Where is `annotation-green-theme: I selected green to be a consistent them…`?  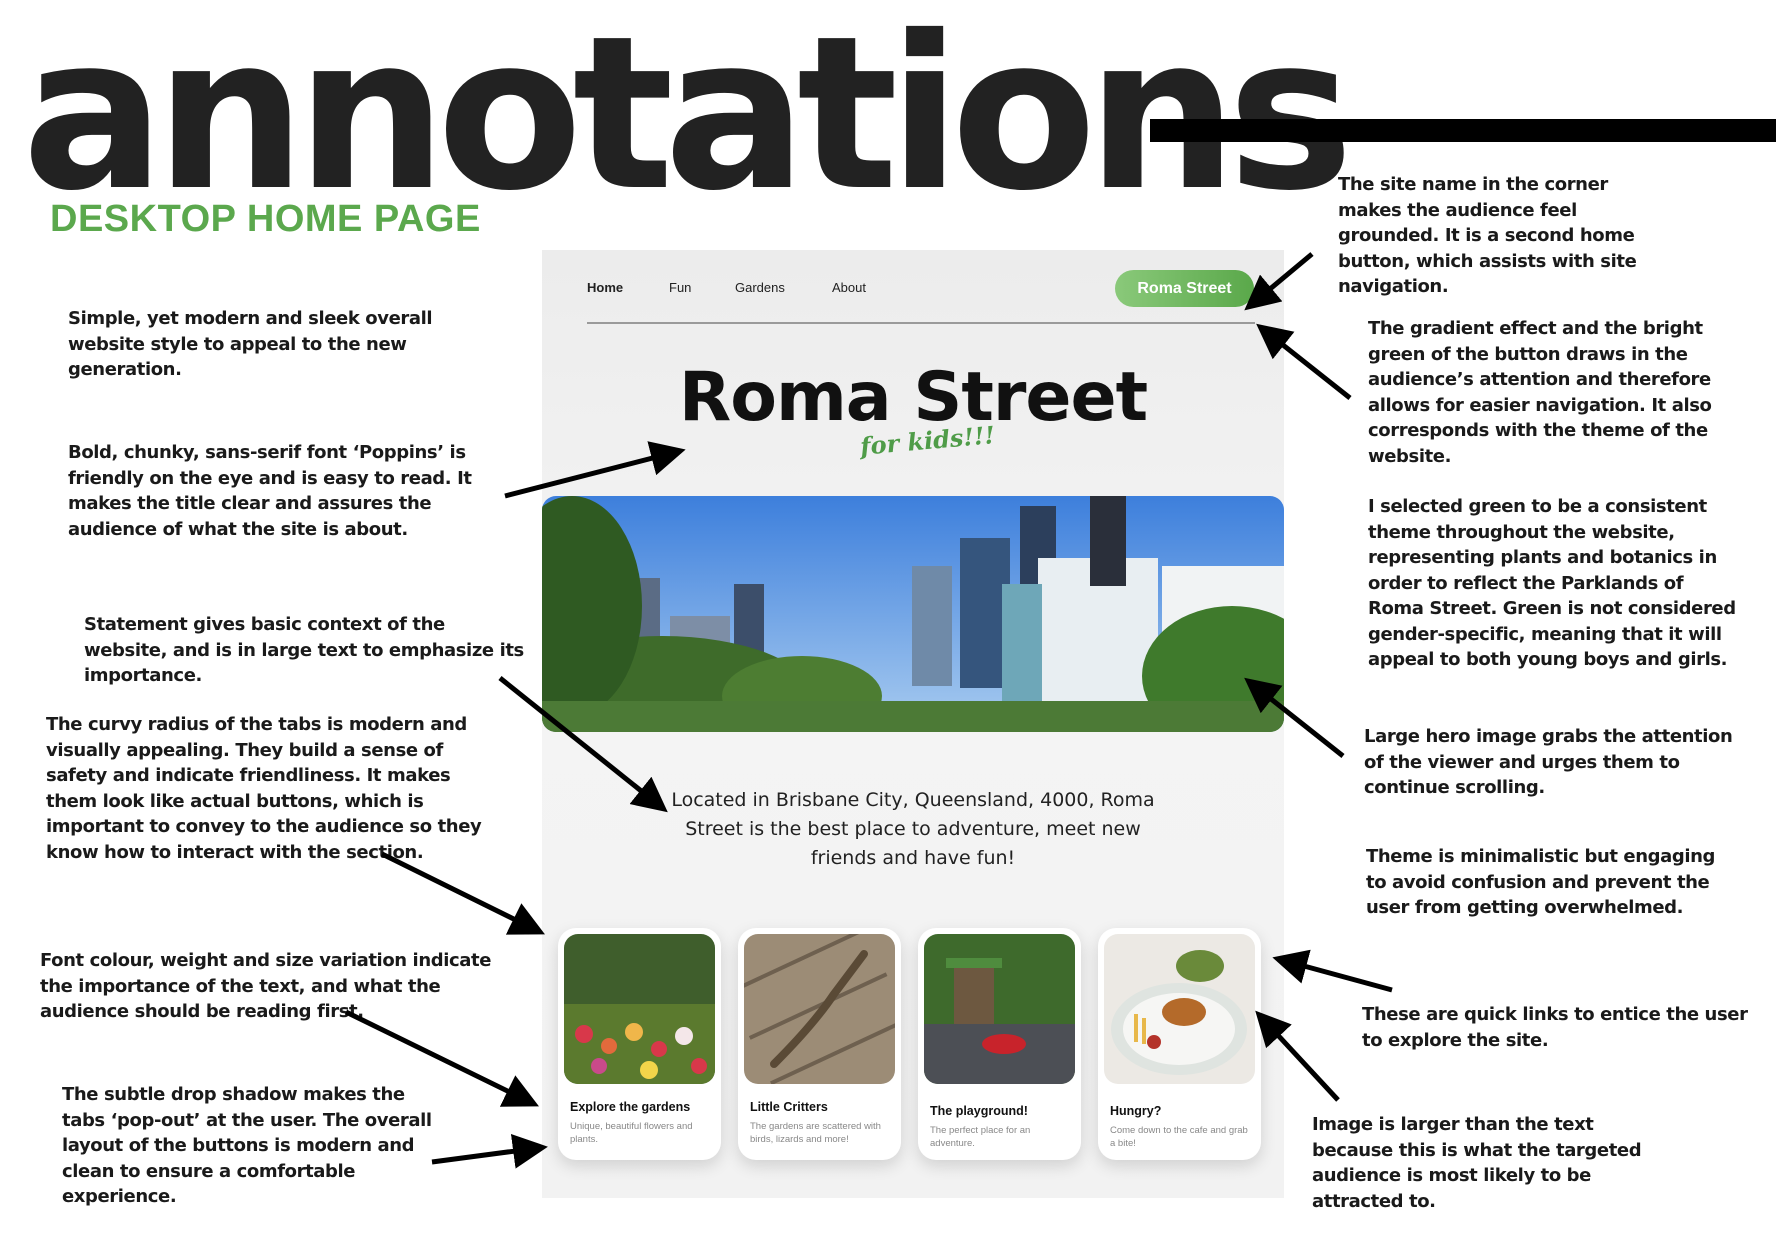 annotation-green-theme: I selected green to be a consistent them… is located at coordinates (1552, 583).